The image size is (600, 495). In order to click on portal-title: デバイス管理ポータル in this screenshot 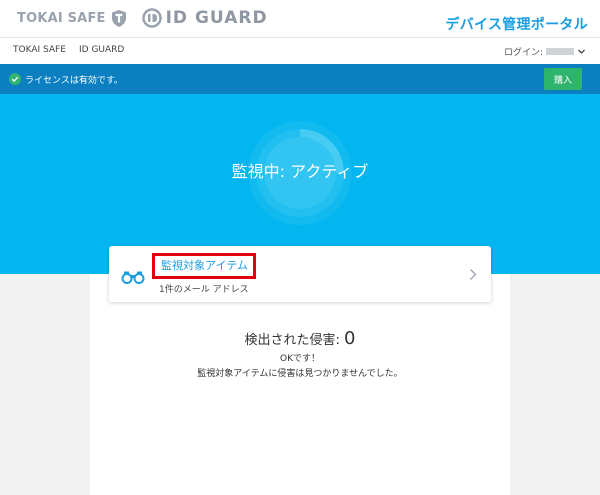, I will do `click(516, 25)`.